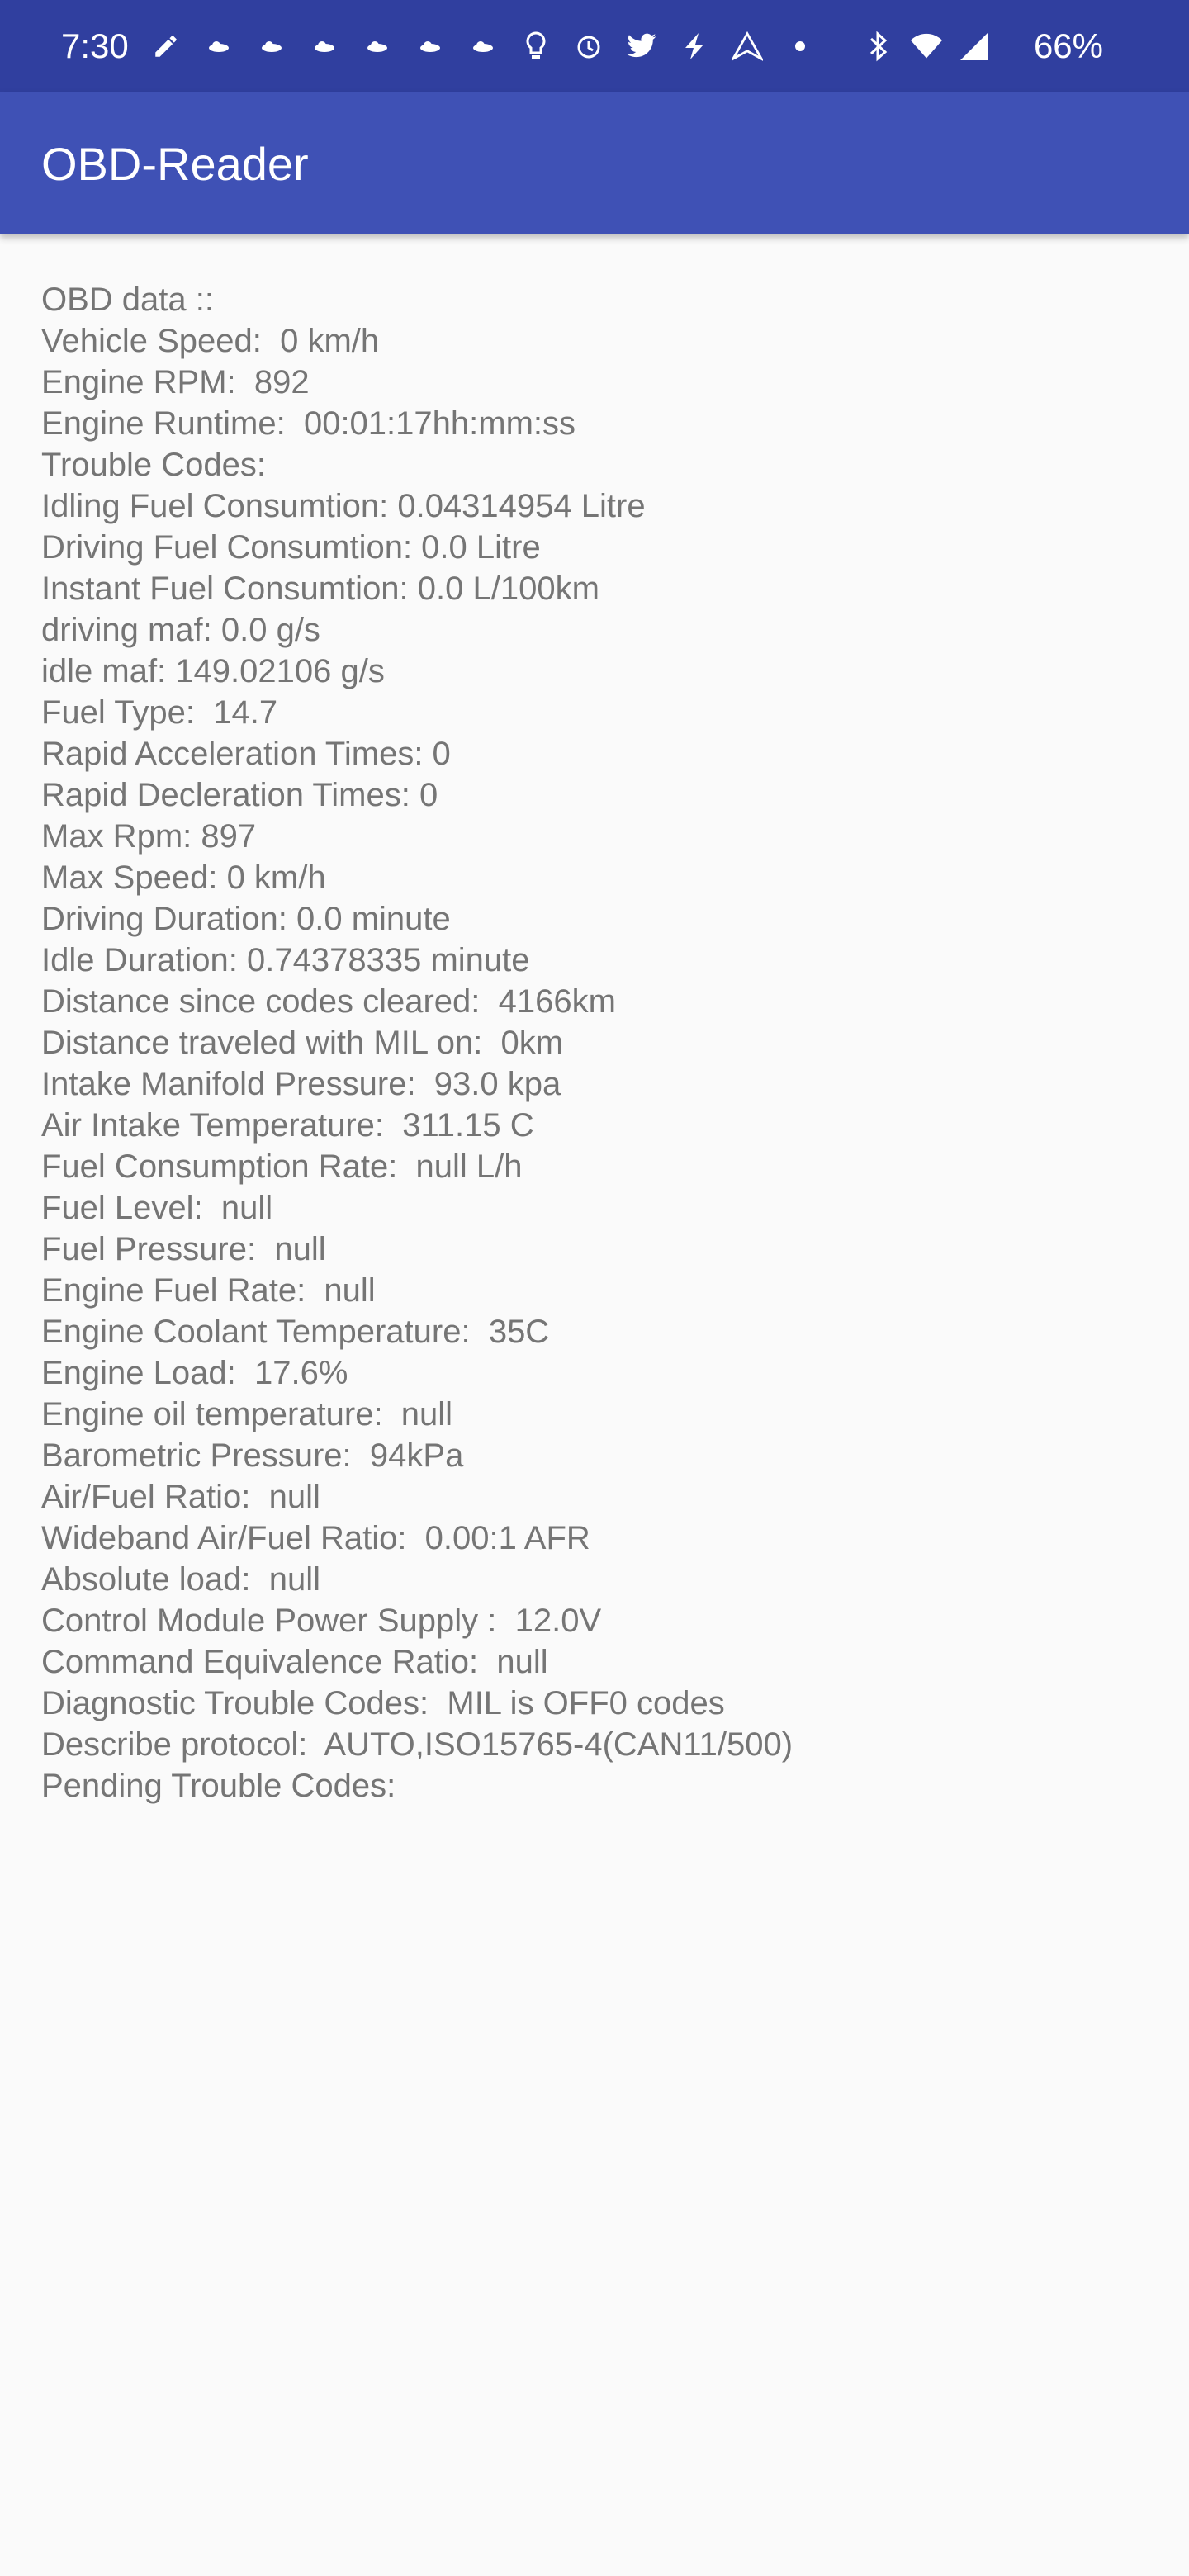  Describe the element at coordinates (157, 1208) in the screenshot. I see `obd-data-line: Fuel Level: null` at that location.